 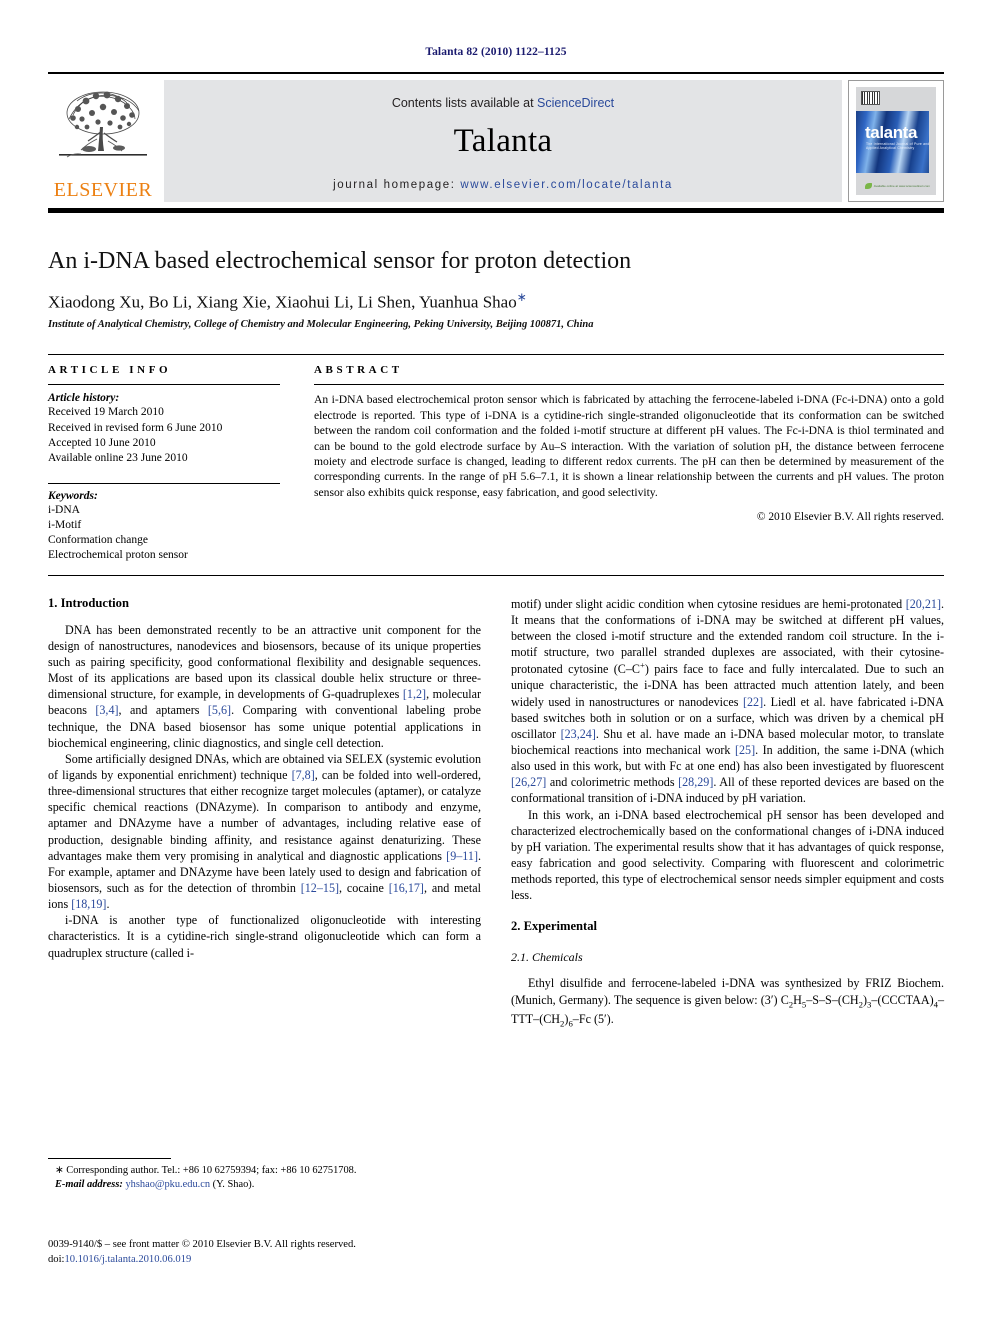 What do you see at coordinates (89, 1184) in the screenshot?
I see `email-label: E-mail address:` at bounding box center [89, 1184].